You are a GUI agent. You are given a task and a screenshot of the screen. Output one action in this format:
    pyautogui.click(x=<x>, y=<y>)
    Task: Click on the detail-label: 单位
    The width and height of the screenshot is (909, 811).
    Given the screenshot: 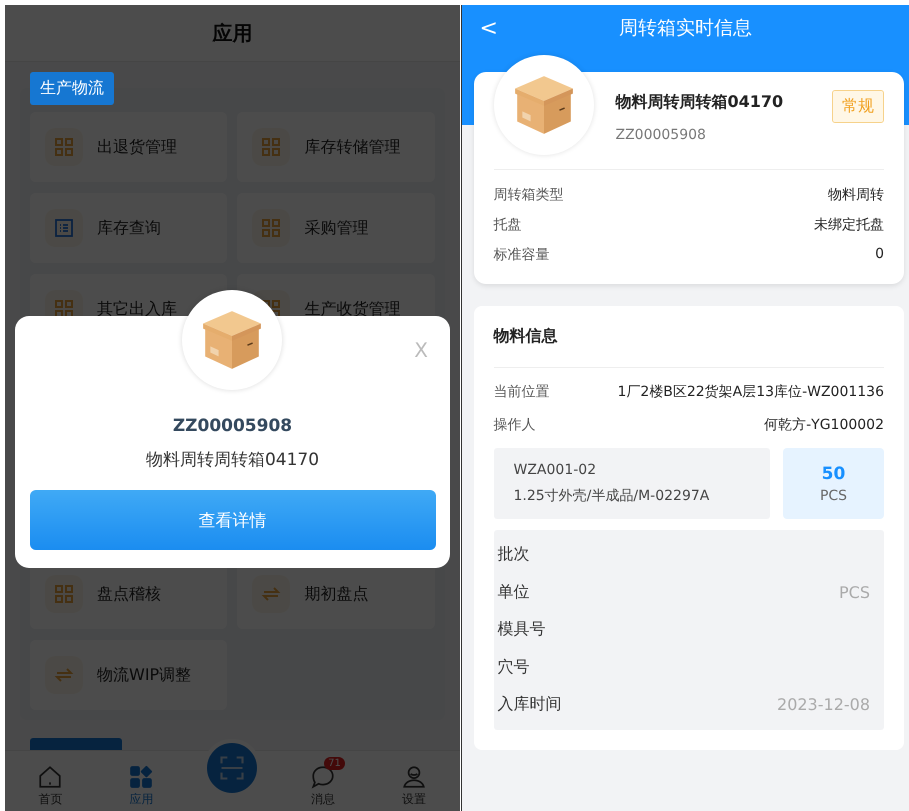 What is the action you would take?
    pyautogui.click(x=514, y=592)
    